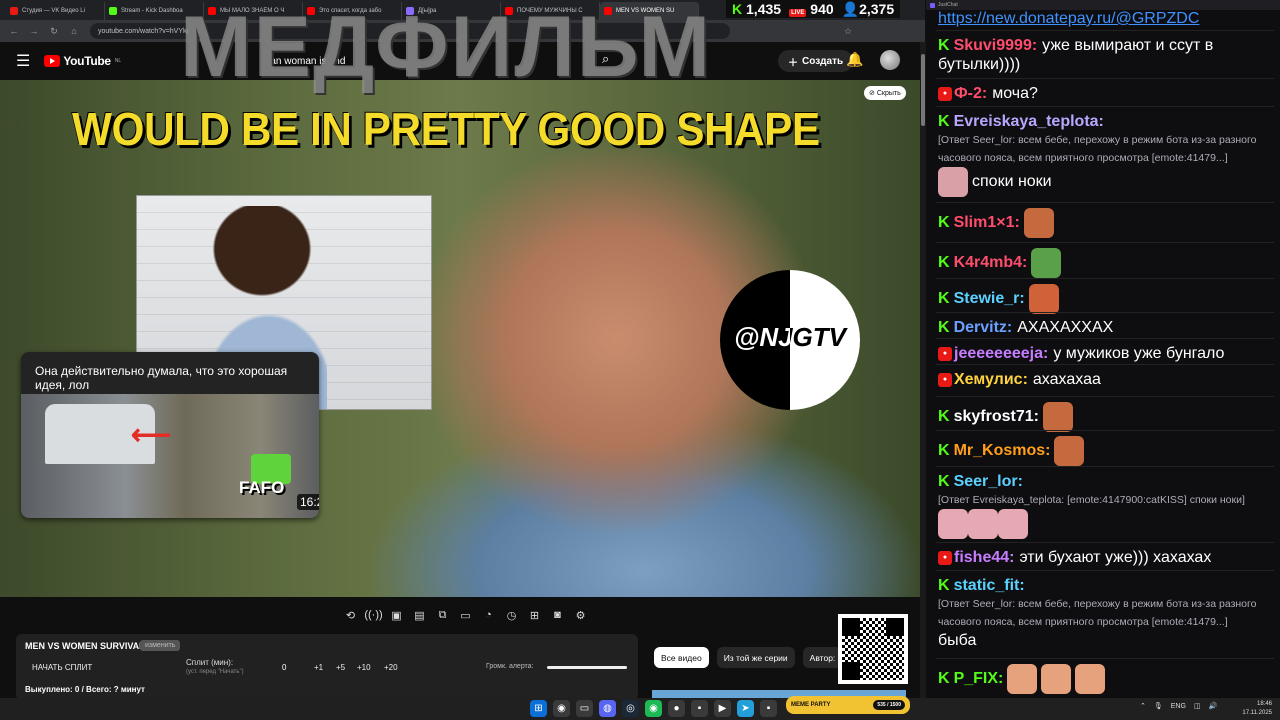 The image size is (1280, 720). Describe the element at coordinates (991, 262) in the screenshot. I see `chat-username: K4r4mb4:` at that location.